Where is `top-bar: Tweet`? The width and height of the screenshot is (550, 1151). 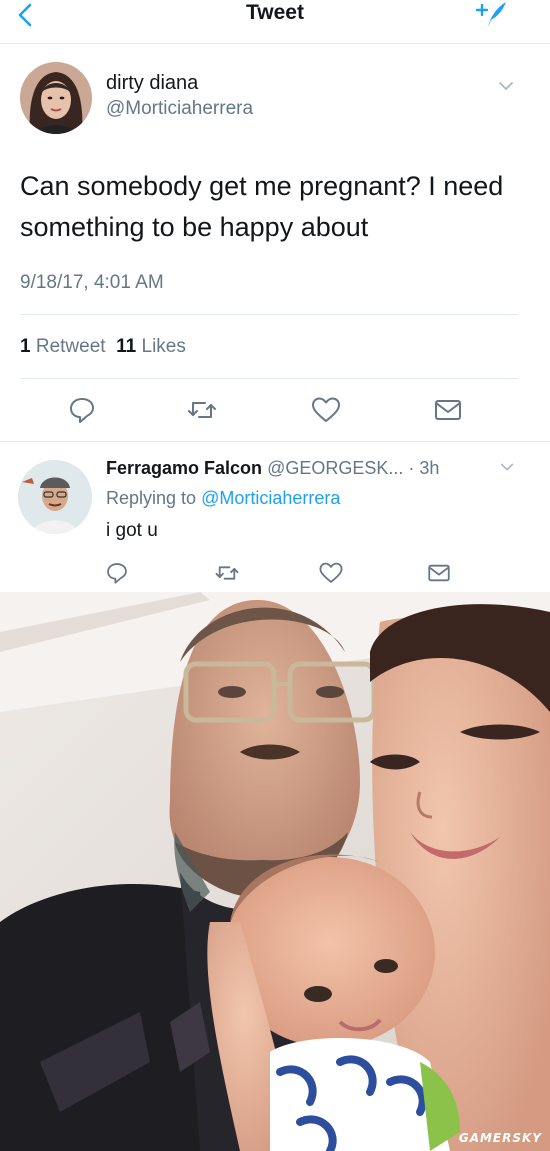
top-bar: Tweet is located at coordinates (275, 22).